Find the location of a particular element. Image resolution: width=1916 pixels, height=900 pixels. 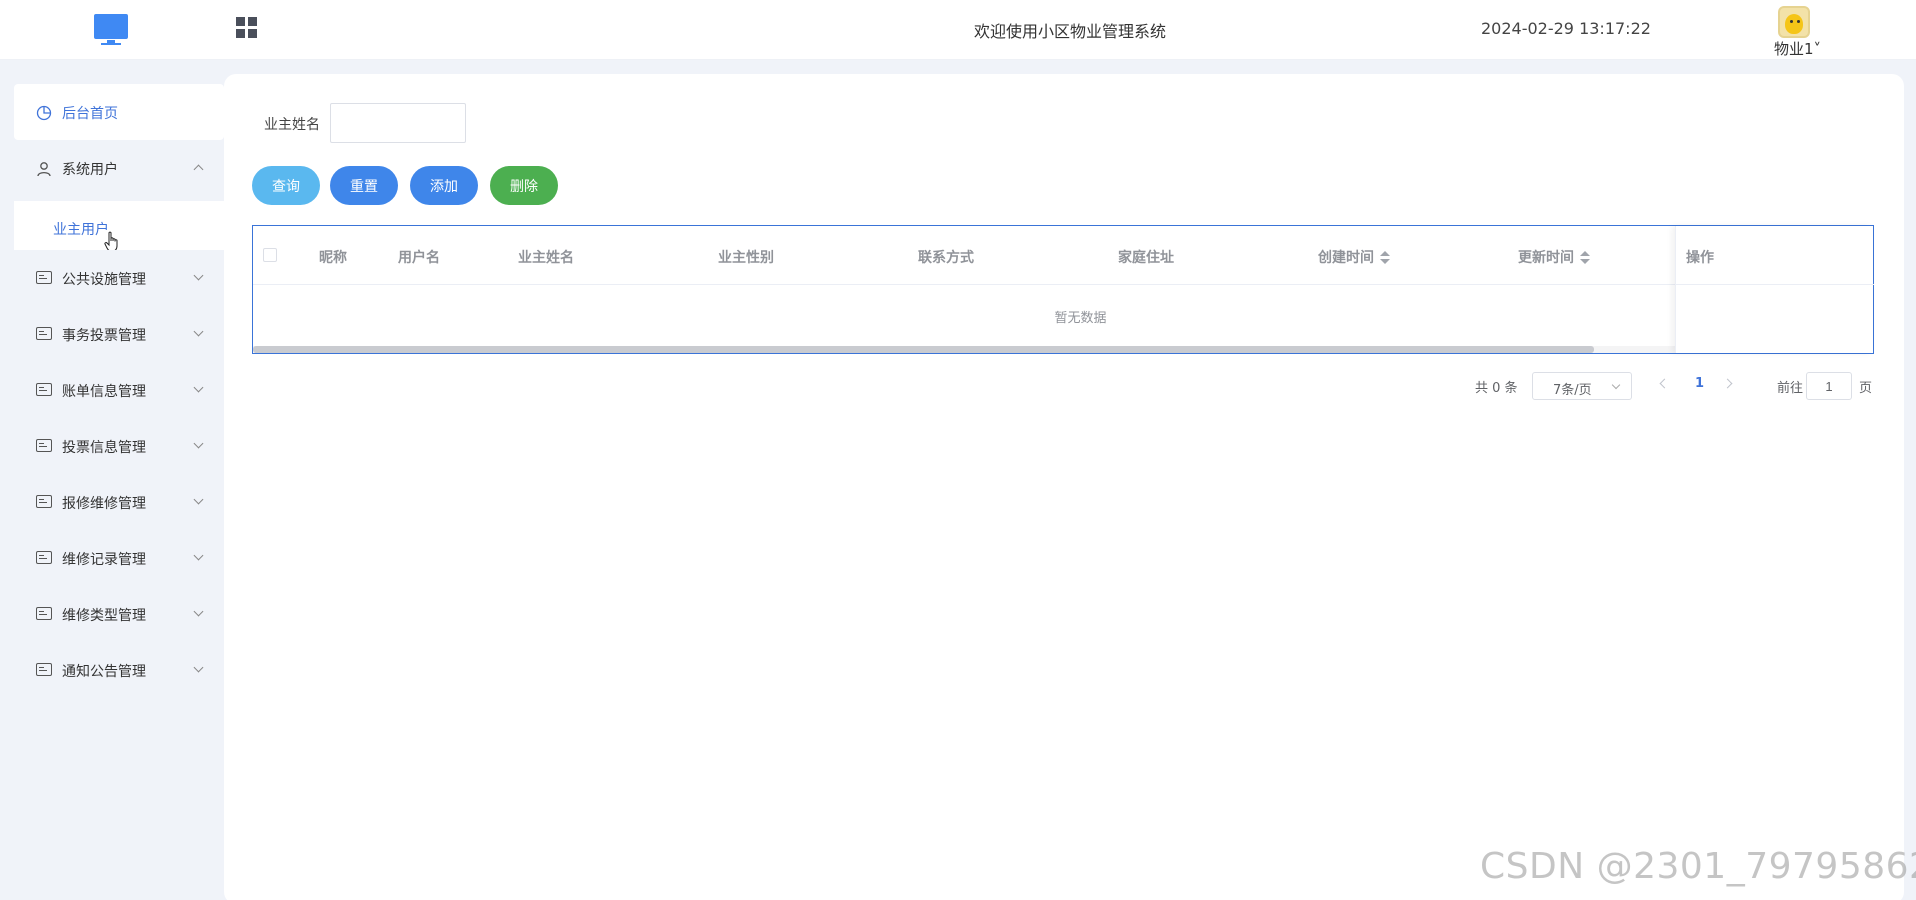

column-header-contact: 联系方式 is located at coordinates (946, 258).